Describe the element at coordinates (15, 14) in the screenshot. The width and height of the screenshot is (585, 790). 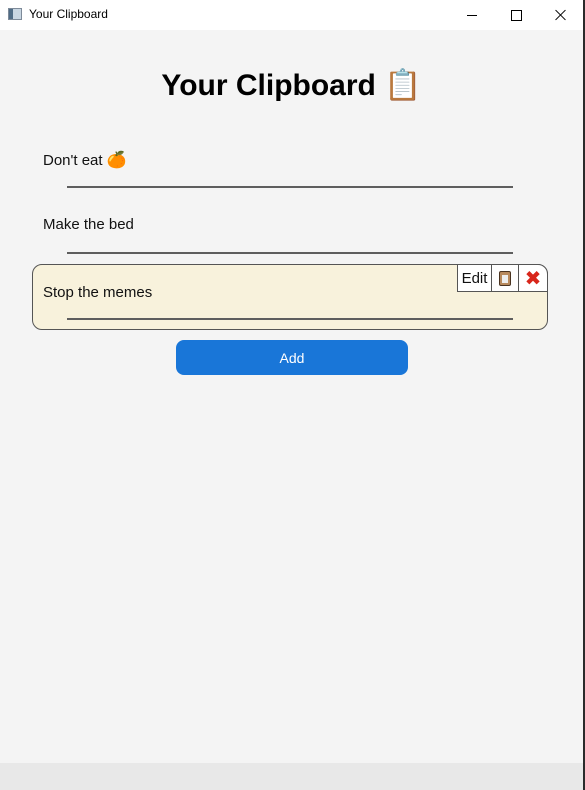
I see `app-icon` at that location.